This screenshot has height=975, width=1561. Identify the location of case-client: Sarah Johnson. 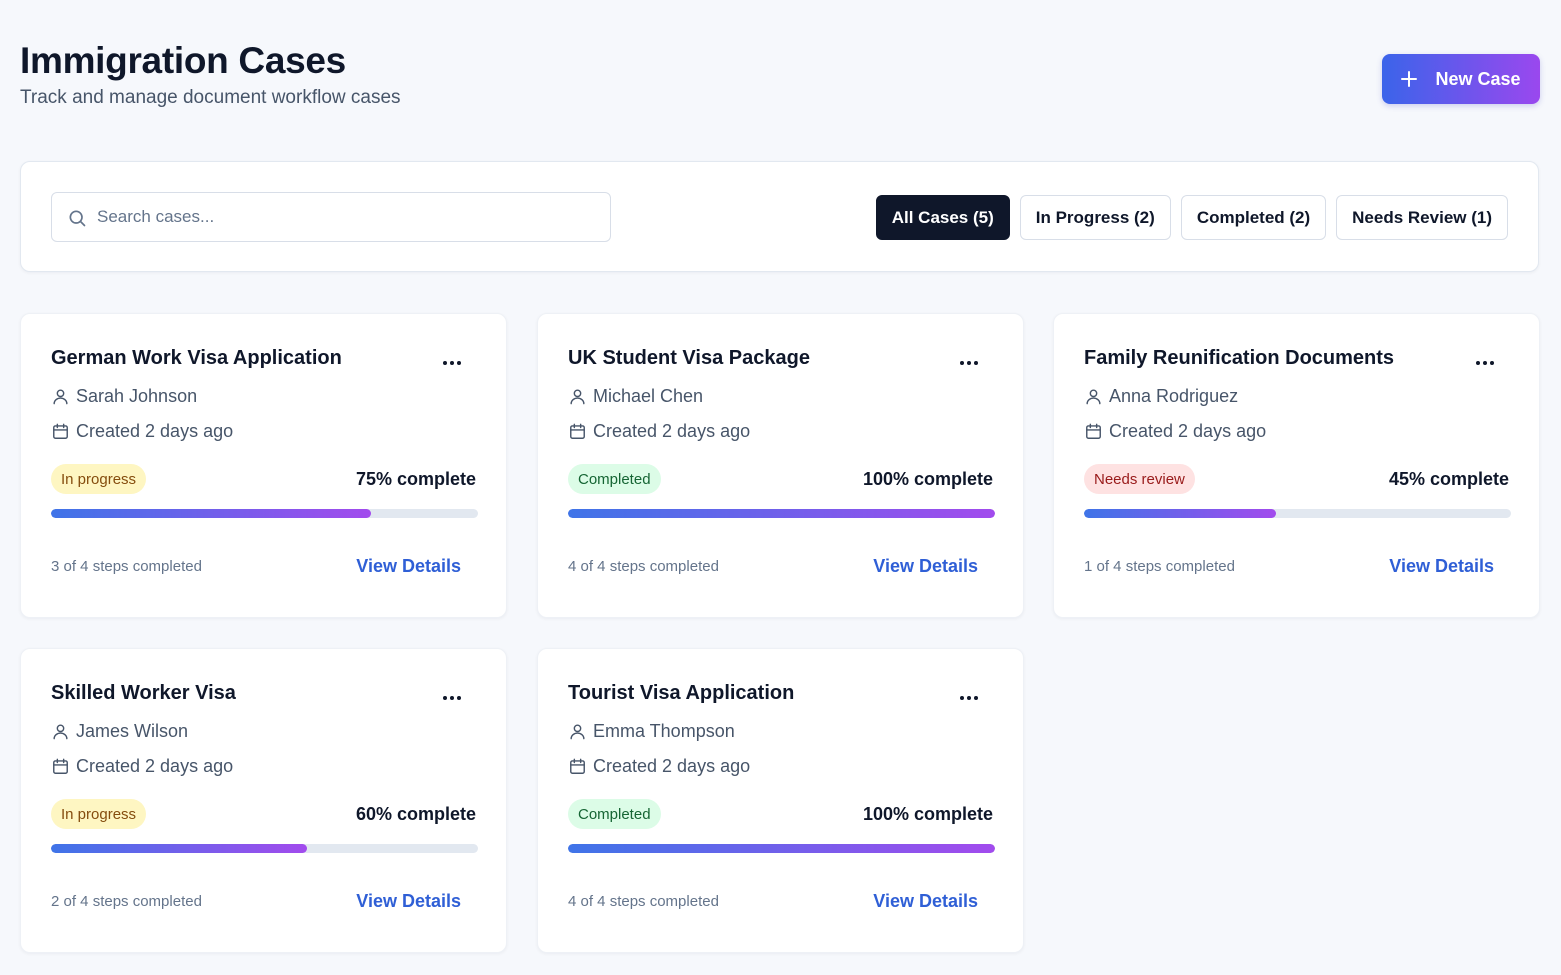
(124, 396).